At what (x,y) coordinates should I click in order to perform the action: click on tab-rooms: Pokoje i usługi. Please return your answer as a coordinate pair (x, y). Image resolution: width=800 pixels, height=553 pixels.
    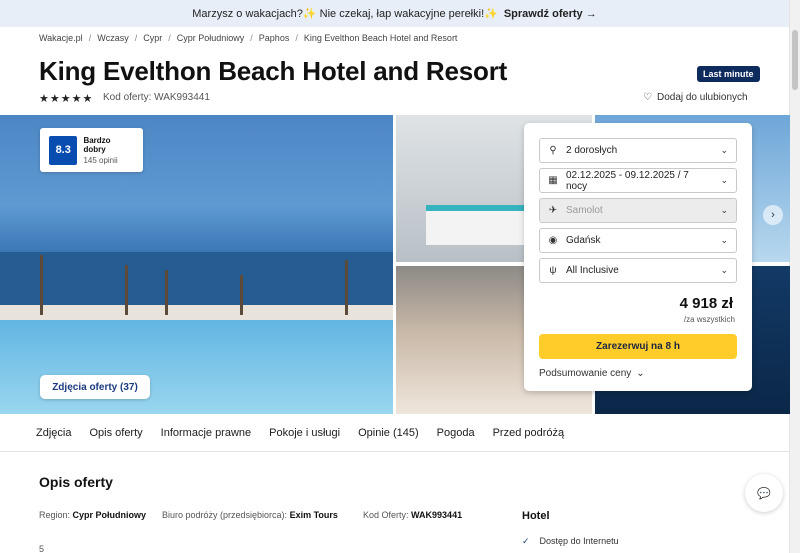
    Looking at the image, I should click on (304, 433).